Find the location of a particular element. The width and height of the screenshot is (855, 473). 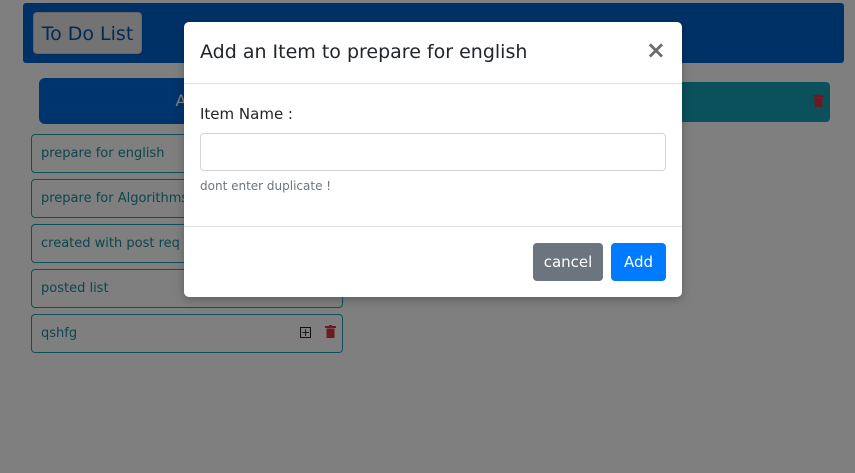

item-name-label: Item Name : is located at coordinates (246, 114).